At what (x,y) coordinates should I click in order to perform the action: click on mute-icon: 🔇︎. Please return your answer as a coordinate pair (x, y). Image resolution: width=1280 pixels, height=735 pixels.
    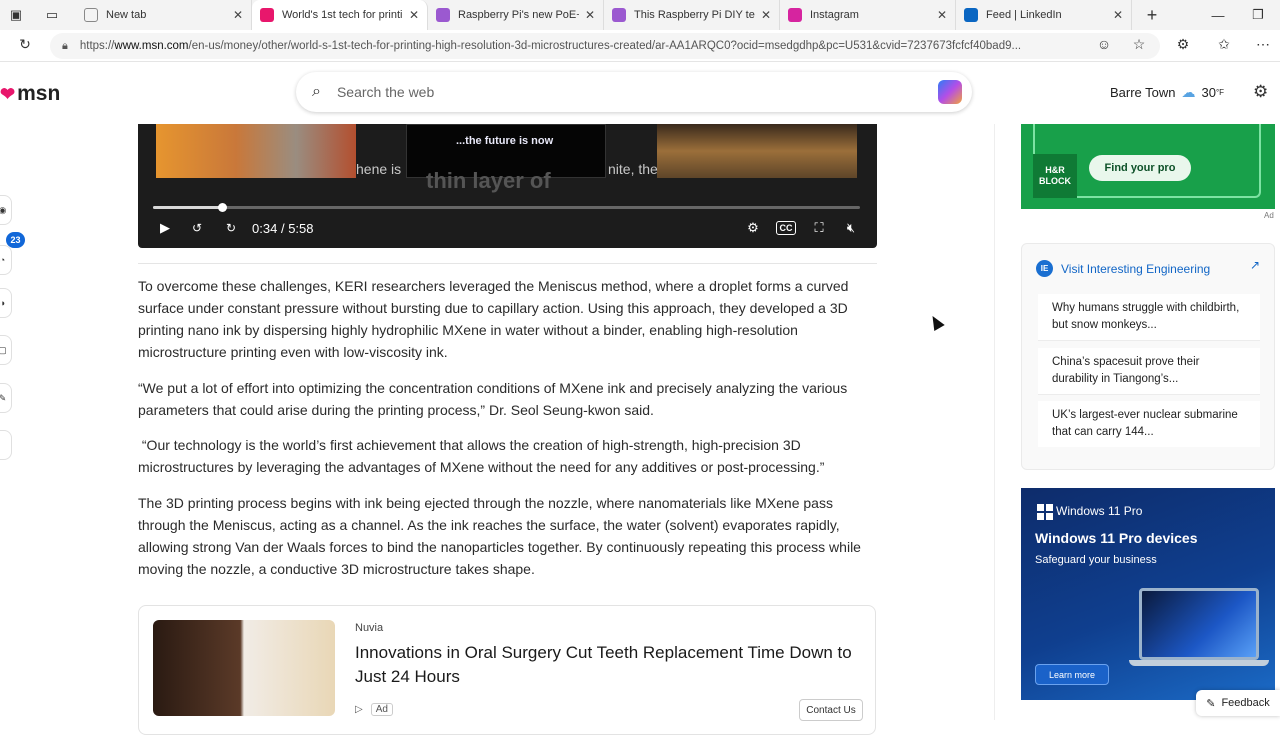
    Looking at the image, I should click on (851, 228).